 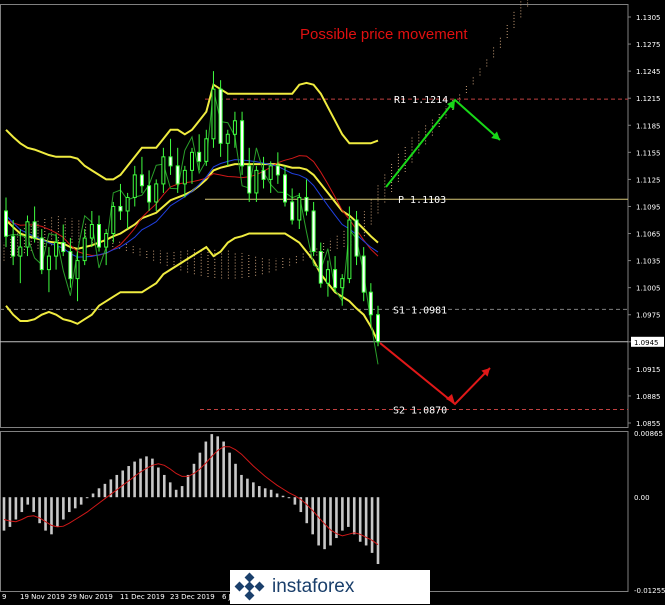 What do you see at coordinates (648, 370) in the screenshot?
I see `price-tick-label: 1.0915` at bounding box center [648, 370].